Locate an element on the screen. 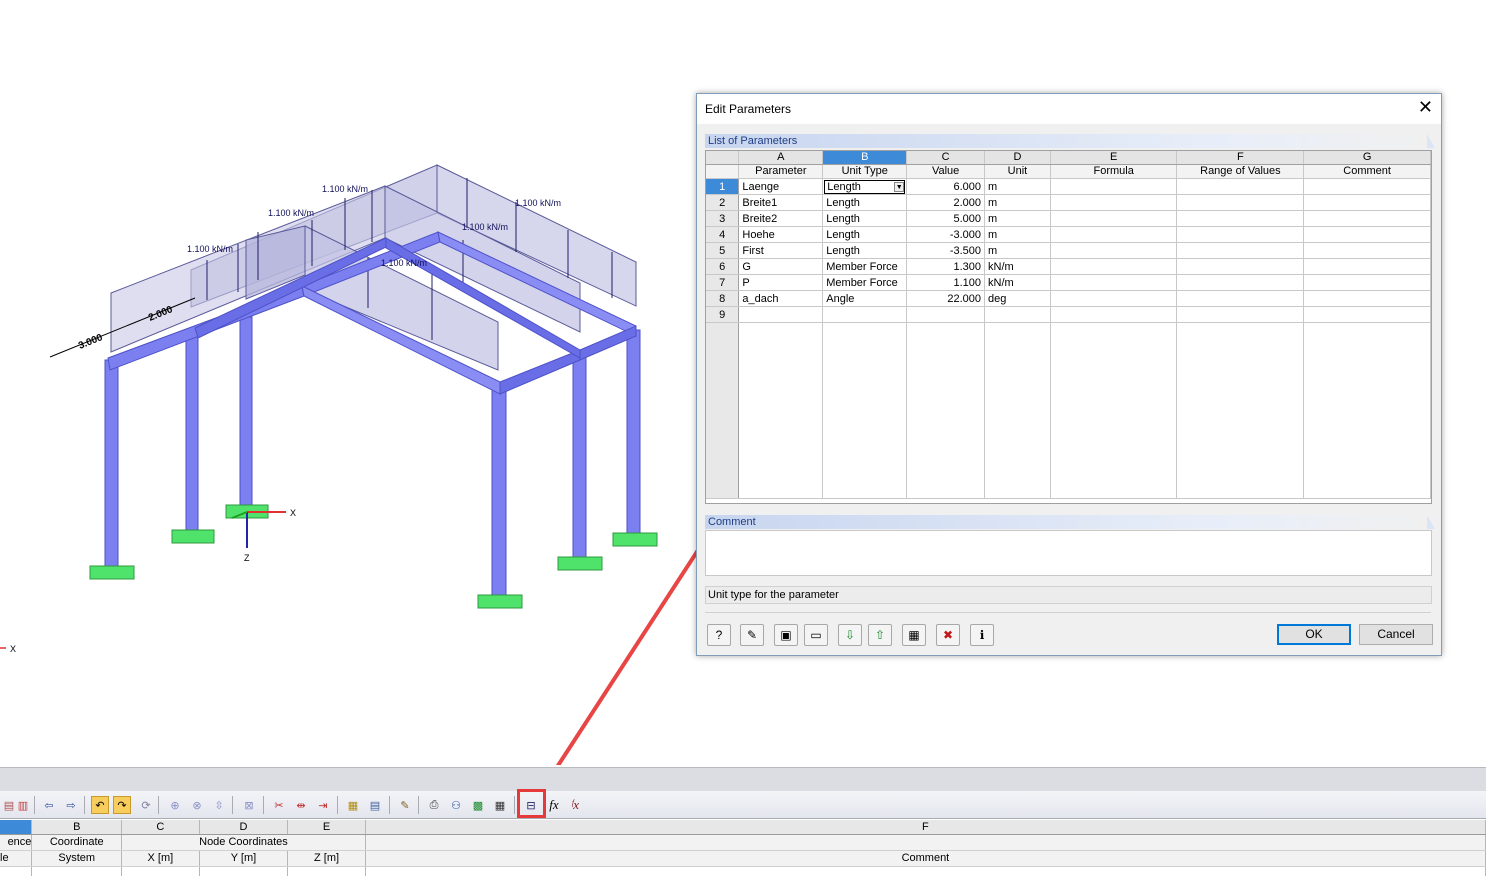 This screenshot has width=1486, height=876. table-row: 5 First Length -3.500 m is located at coordinates (1068, 250).